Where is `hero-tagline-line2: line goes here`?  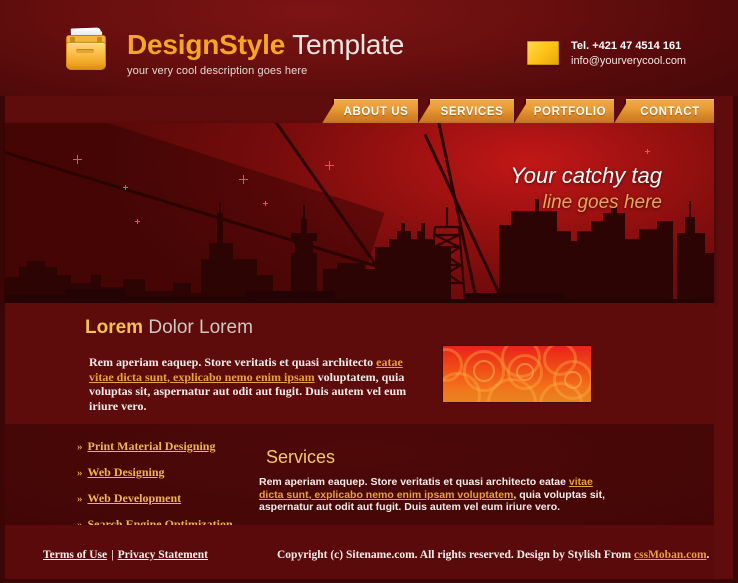 hero-tagline-line2: line goes here is located at coordinates (602, 203).